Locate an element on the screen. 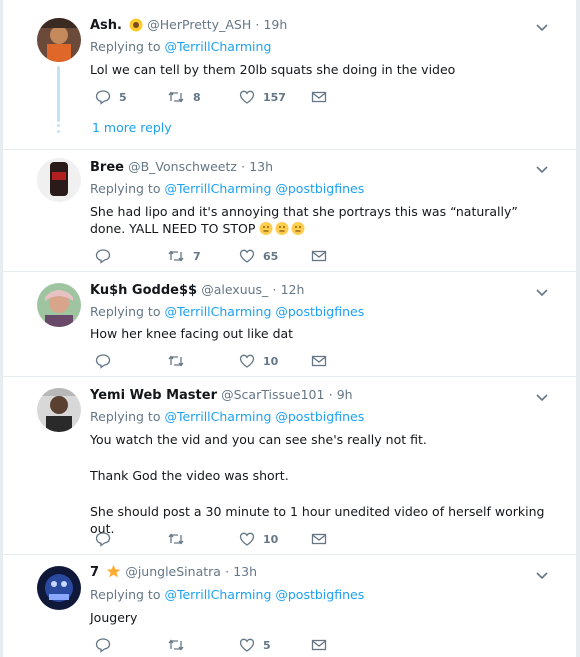 This screenshot has width=580, height=657. retweet-button: 8 is located at coordinates (184, 97).